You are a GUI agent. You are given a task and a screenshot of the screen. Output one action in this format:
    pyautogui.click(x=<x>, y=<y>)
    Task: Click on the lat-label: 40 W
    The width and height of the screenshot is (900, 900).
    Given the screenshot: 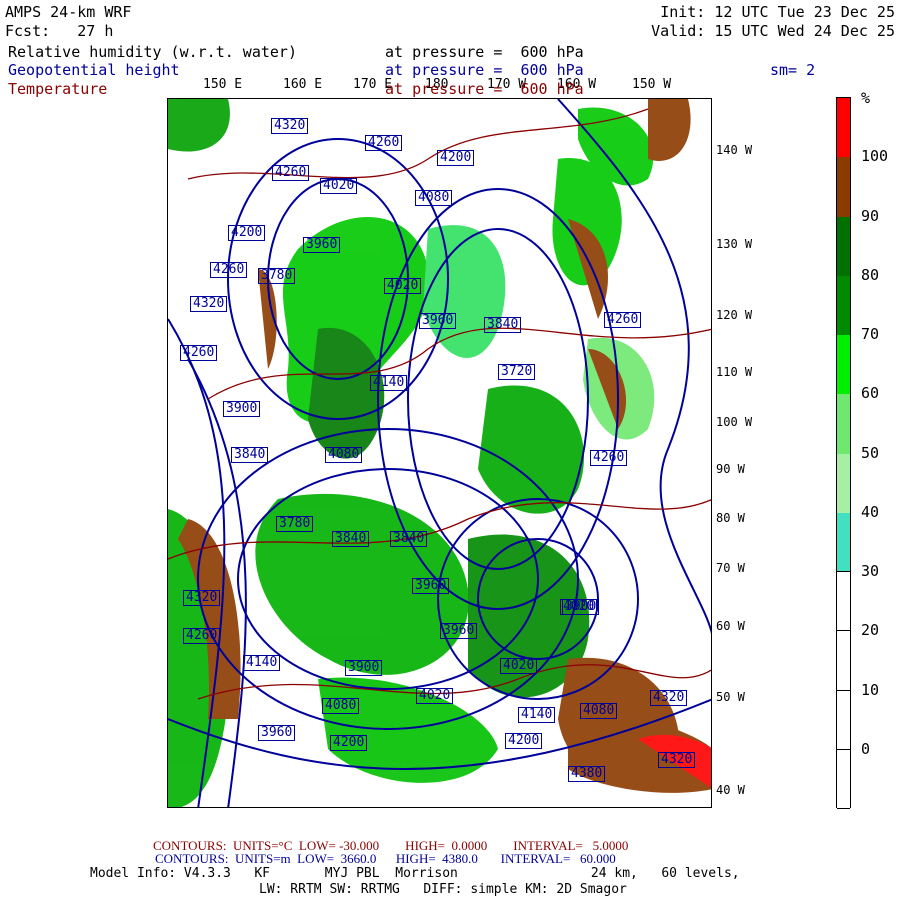 What is the action you would take?
    pyautogui.click(x=730, y=790)
    